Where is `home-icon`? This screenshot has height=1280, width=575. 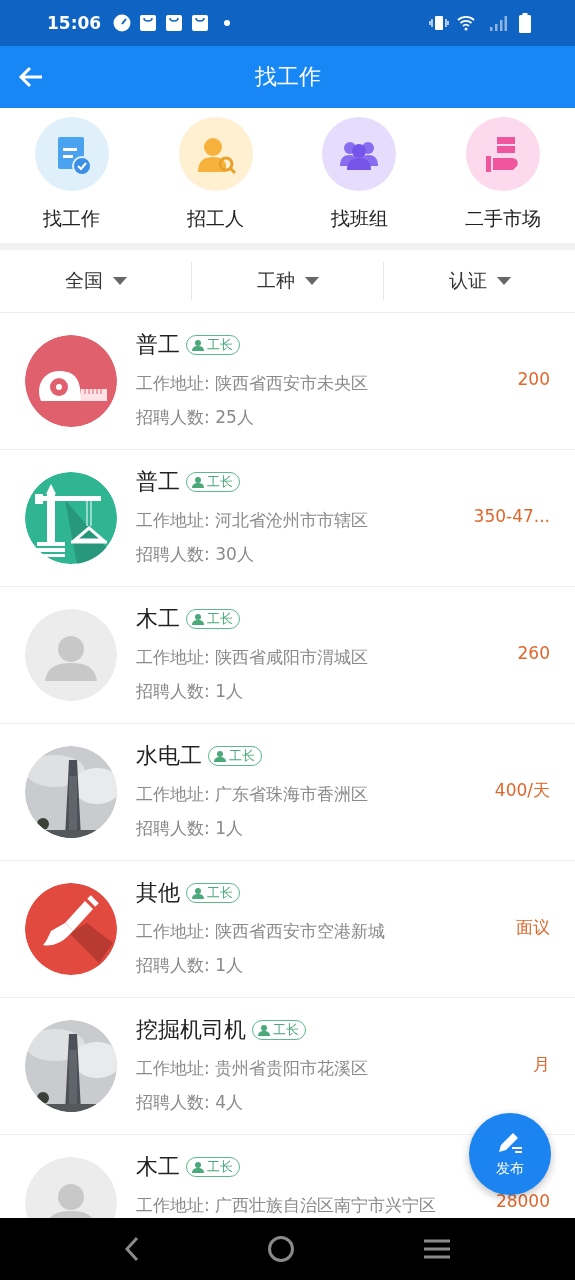 home-icon is located at coordinates (281, 1249).